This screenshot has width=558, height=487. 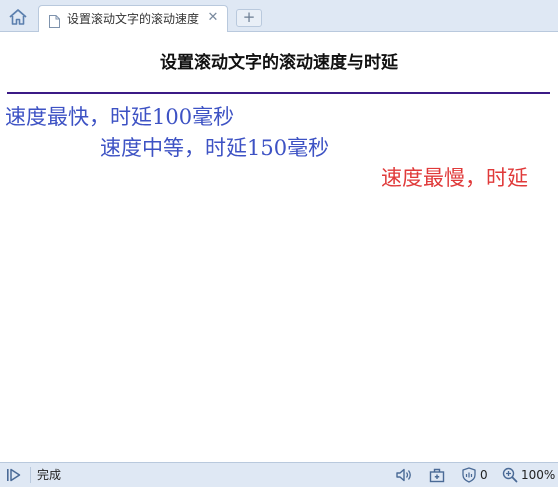 I want to click on page-icon, so click(x=54, y=20).